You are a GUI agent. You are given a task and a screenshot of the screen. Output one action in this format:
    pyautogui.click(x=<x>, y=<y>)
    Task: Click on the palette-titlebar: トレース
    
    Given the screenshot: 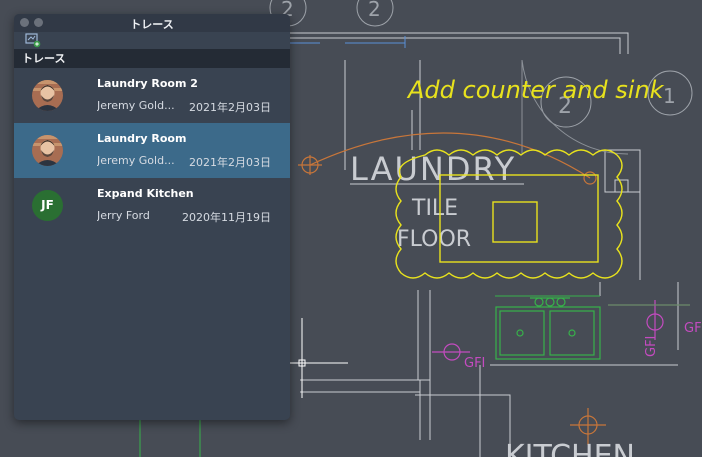 What is the action you would take?
    pyautogui.click(x=152, y=23)
    